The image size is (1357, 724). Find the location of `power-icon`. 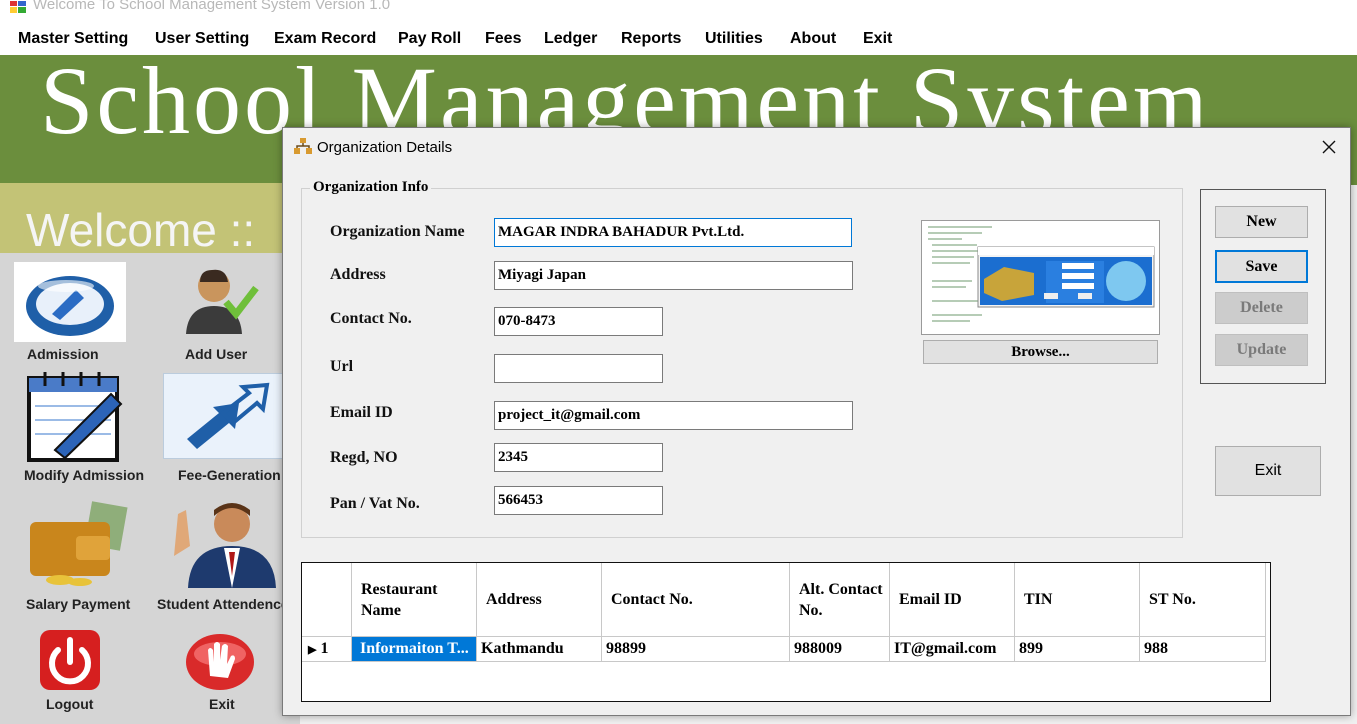

power-icon is located at coordinates (70, 660).